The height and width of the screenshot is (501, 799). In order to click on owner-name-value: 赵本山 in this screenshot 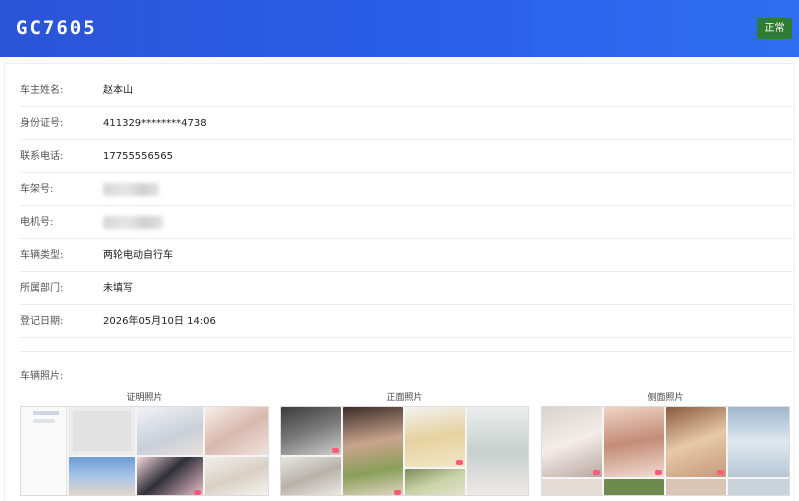, I will do `click(118, 90)`.